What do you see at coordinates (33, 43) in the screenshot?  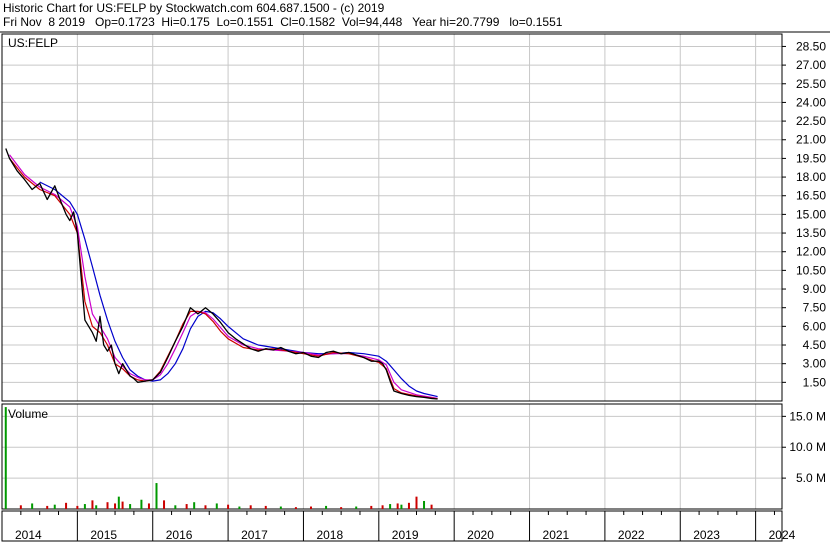 I see `symbol-label: US:FELP` at bounding box center [33, 43].